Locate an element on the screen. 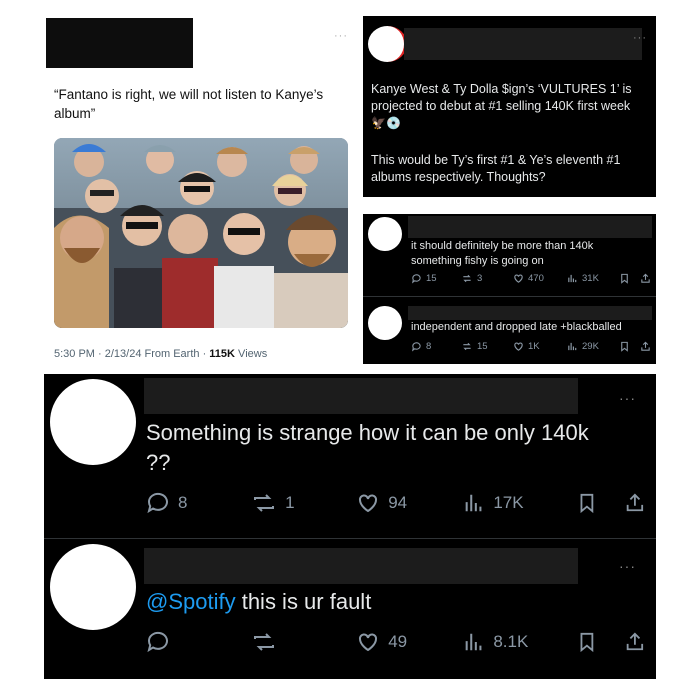  views-button: 8.1K is located at coordinates (519, 642).